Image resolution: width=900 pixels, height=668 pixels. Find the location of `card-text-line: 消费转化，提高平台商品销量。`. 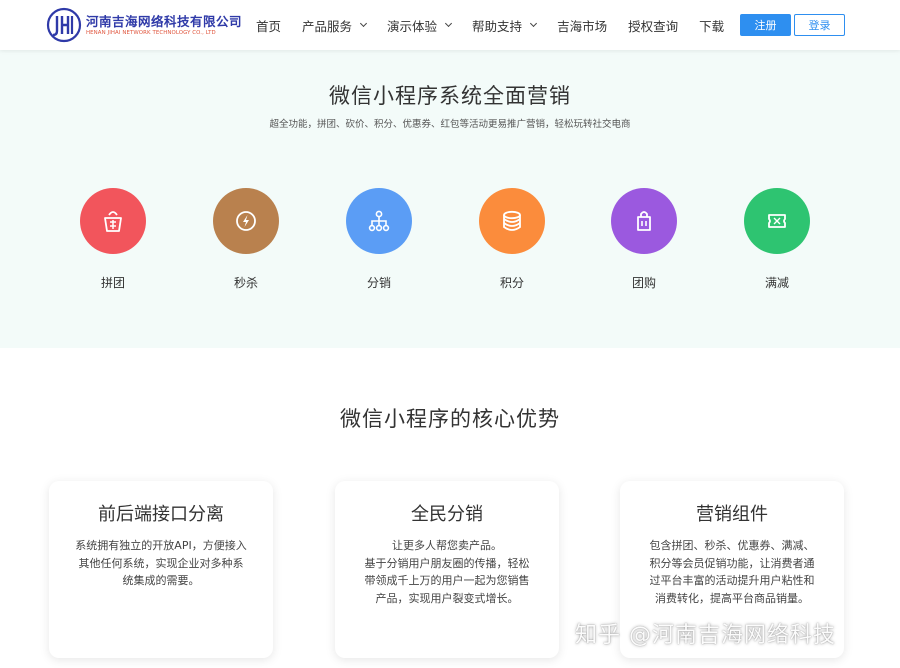

card-text-line: 消费转化，提高平台商品销量。 is located at coordinates (732, 598).